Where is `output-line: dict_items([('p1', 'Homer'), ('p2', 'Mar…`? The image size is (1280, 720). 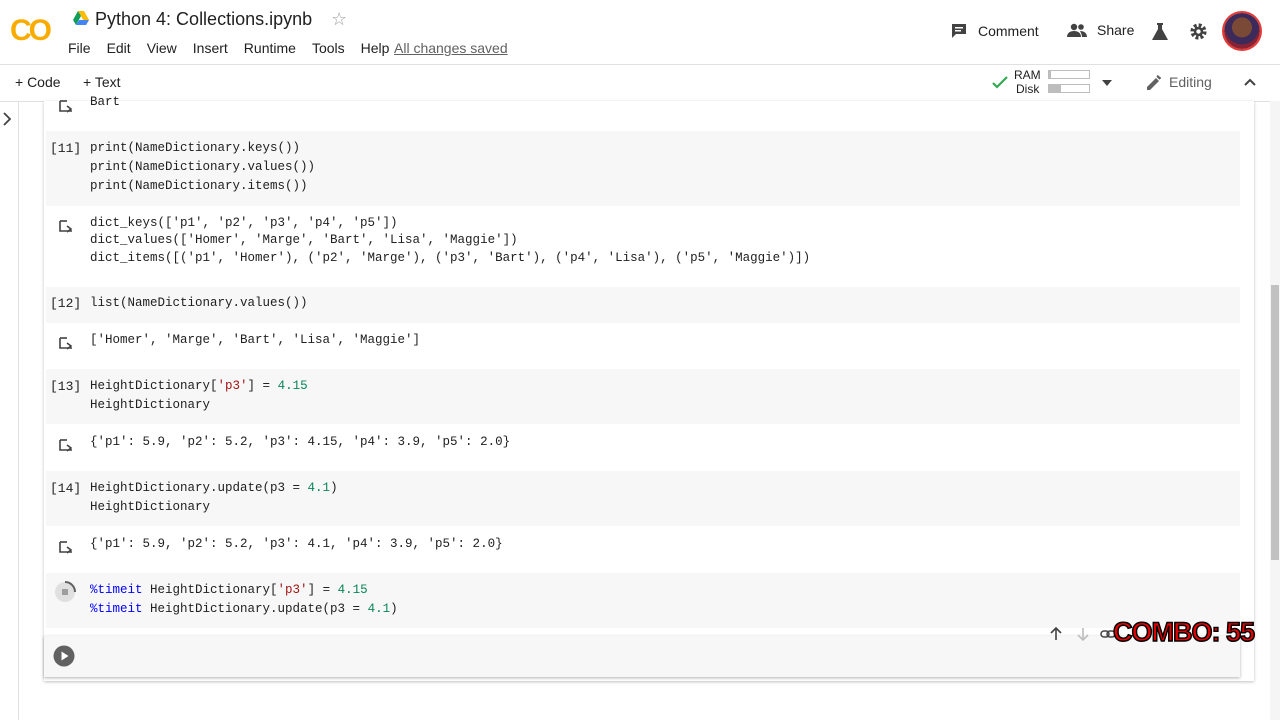
output-line: dict_items([('p1', 'Homer'), ('p2', 'Mar… is located at coordinates (450, 258).